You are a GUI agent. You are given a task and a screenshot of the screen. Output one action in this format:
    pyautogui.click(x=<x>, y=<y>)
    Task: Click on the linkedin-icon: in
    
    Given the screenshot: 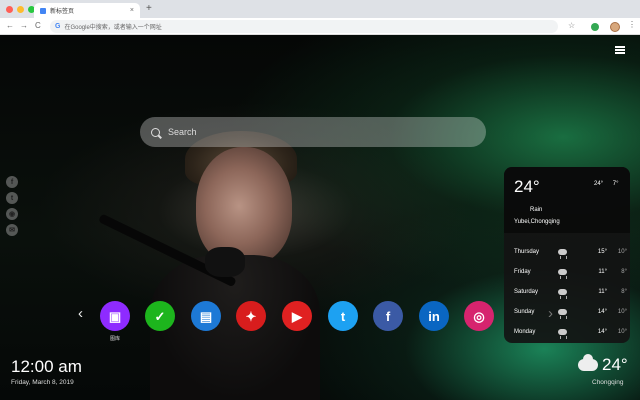 What is the action you would take?
    pyautogui.click(x=434, y=316)
    